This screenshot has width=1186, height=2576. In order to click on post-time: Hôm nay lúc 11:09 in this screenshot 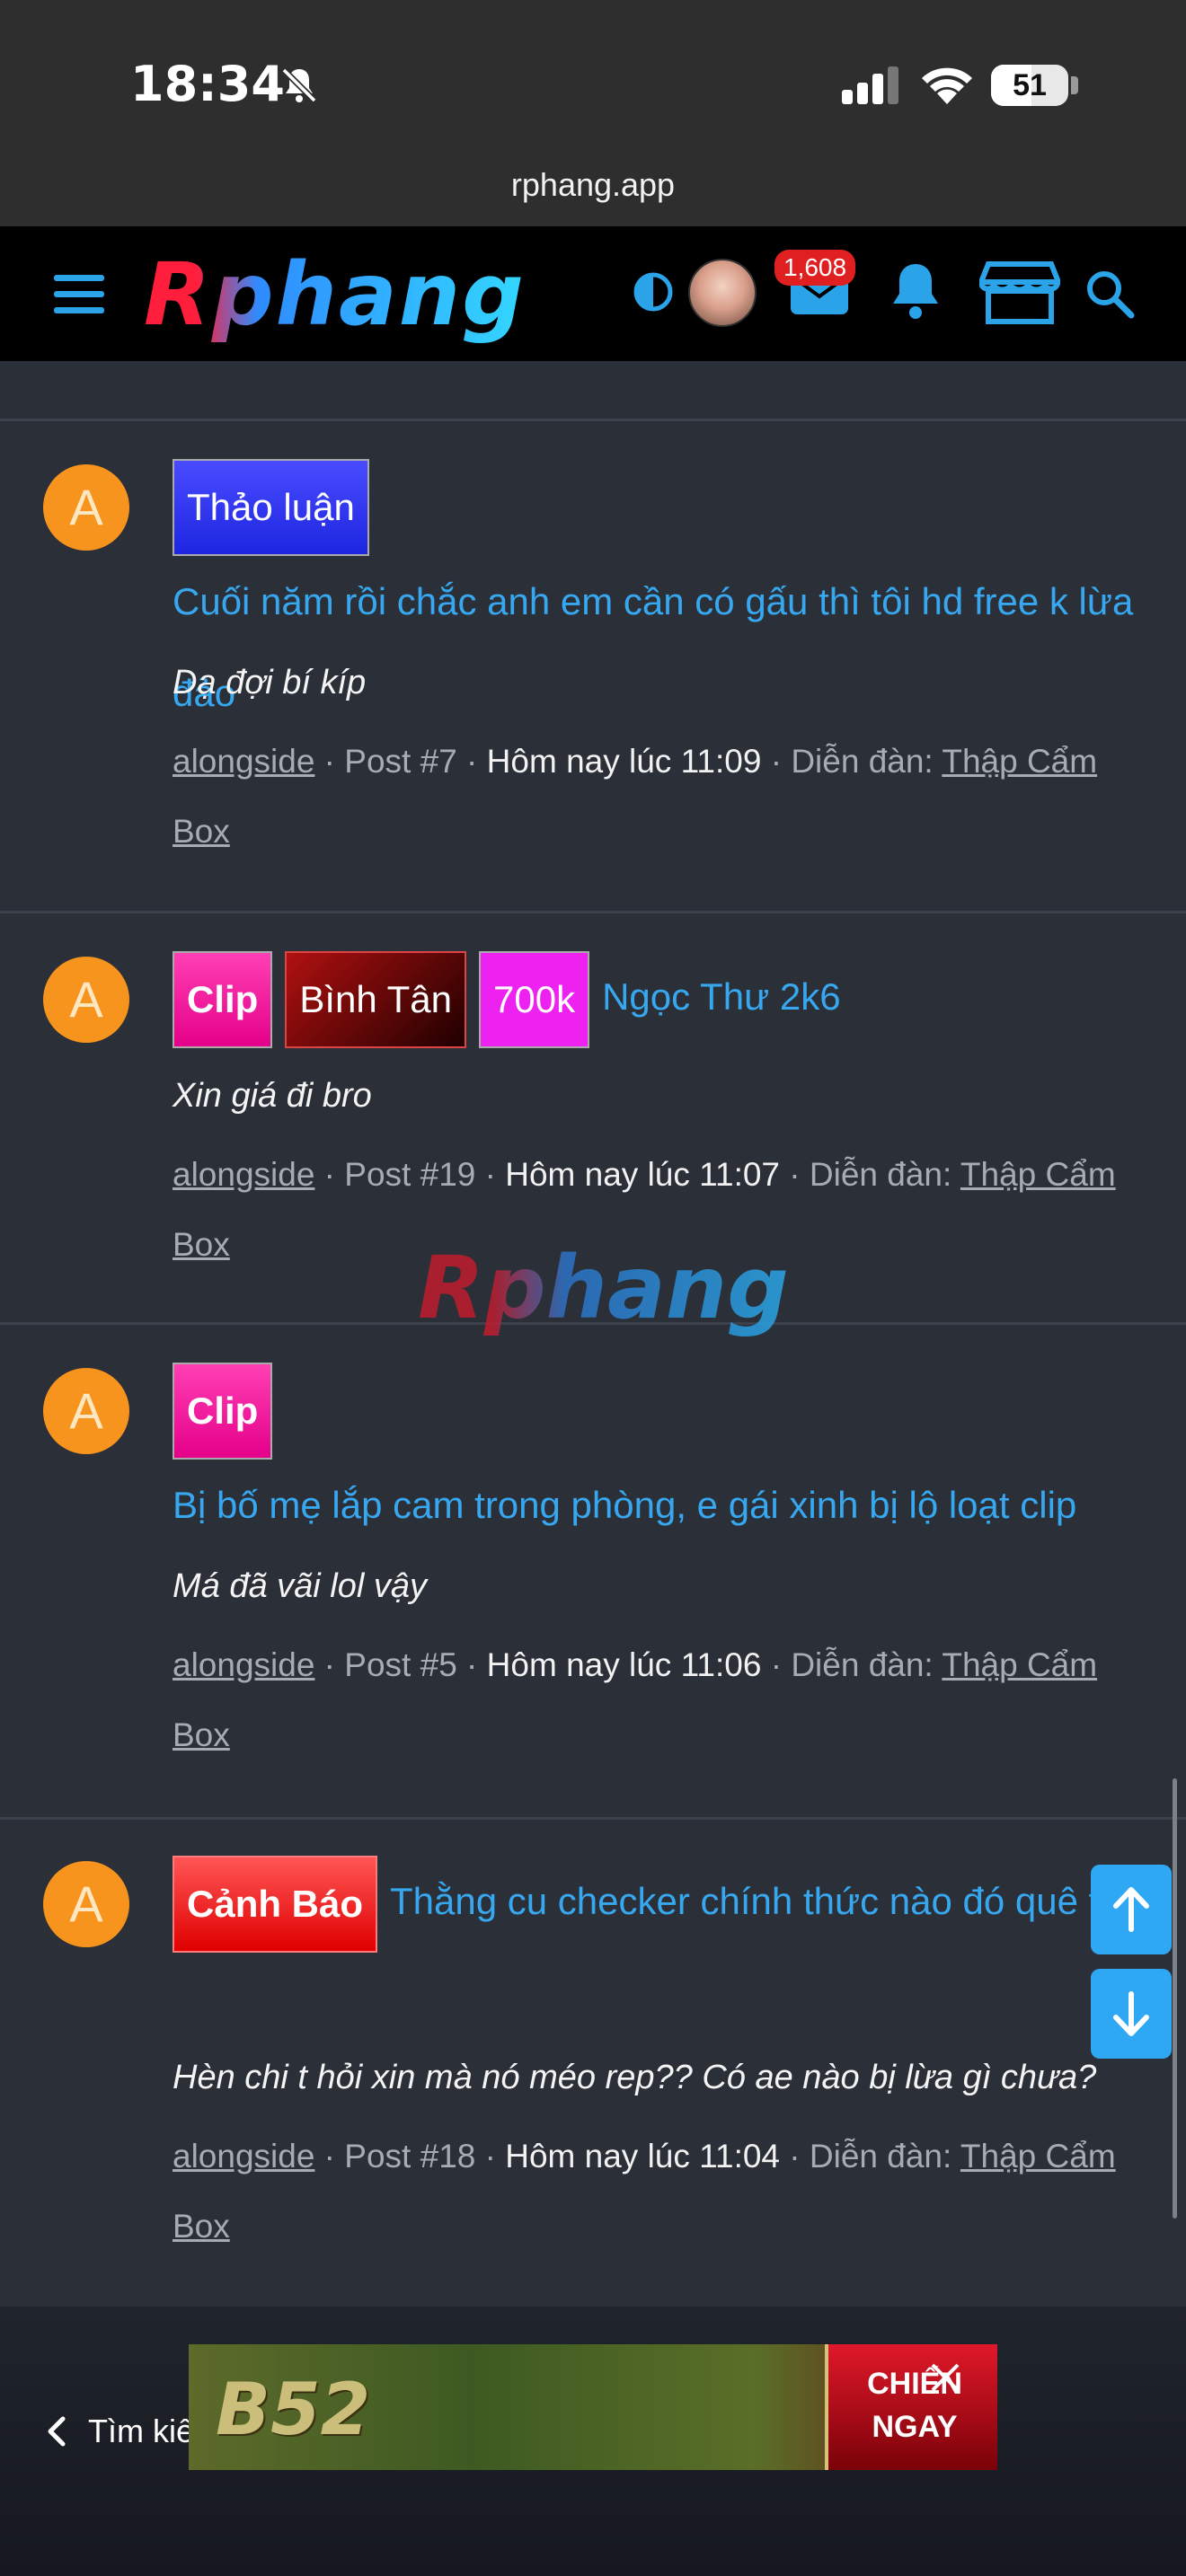, I will do `click(624, 761)`.